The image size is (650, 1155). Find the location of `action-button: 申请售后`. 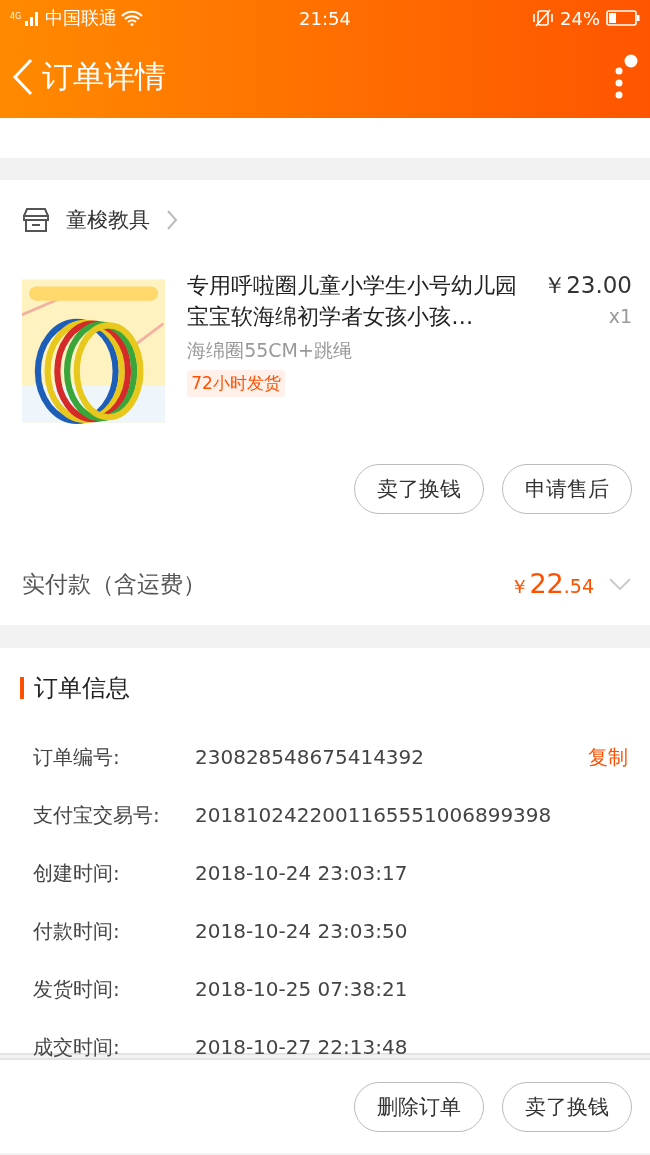

action-button: 申请售后 is located at coordinates (567, 489).